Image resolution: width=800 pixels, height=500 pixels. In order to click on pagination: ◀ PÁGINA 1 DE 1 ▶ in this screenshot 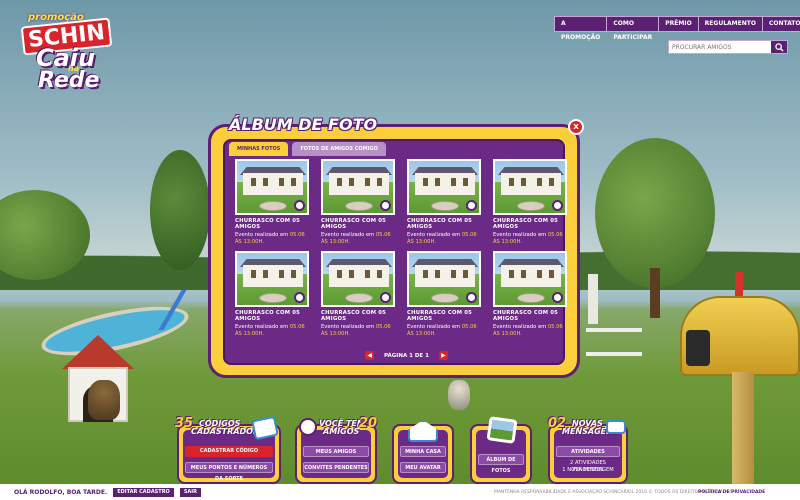, I will do `click(406, 355)`.